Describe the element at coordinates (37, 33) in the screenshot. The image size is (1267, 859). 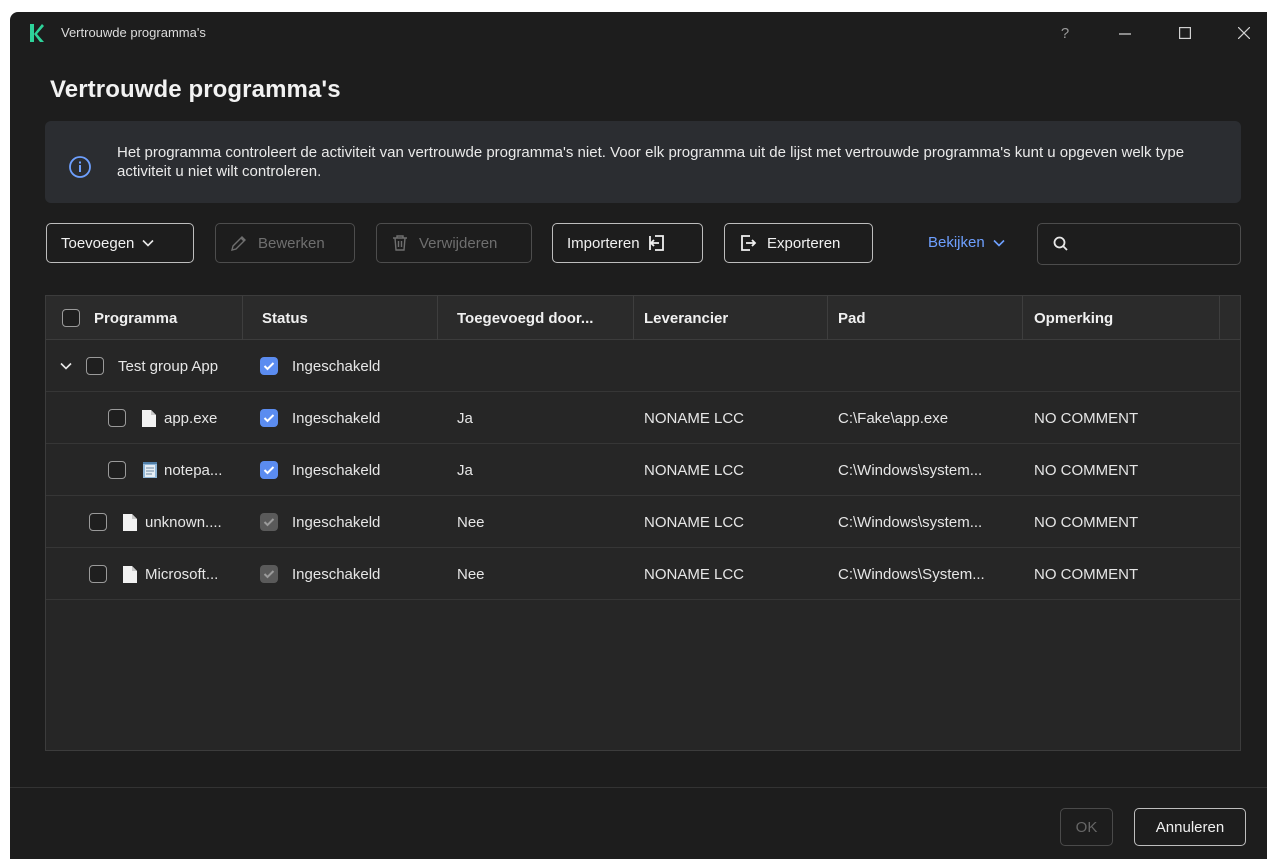
I see `kaspersky-logo-icon` at that location.